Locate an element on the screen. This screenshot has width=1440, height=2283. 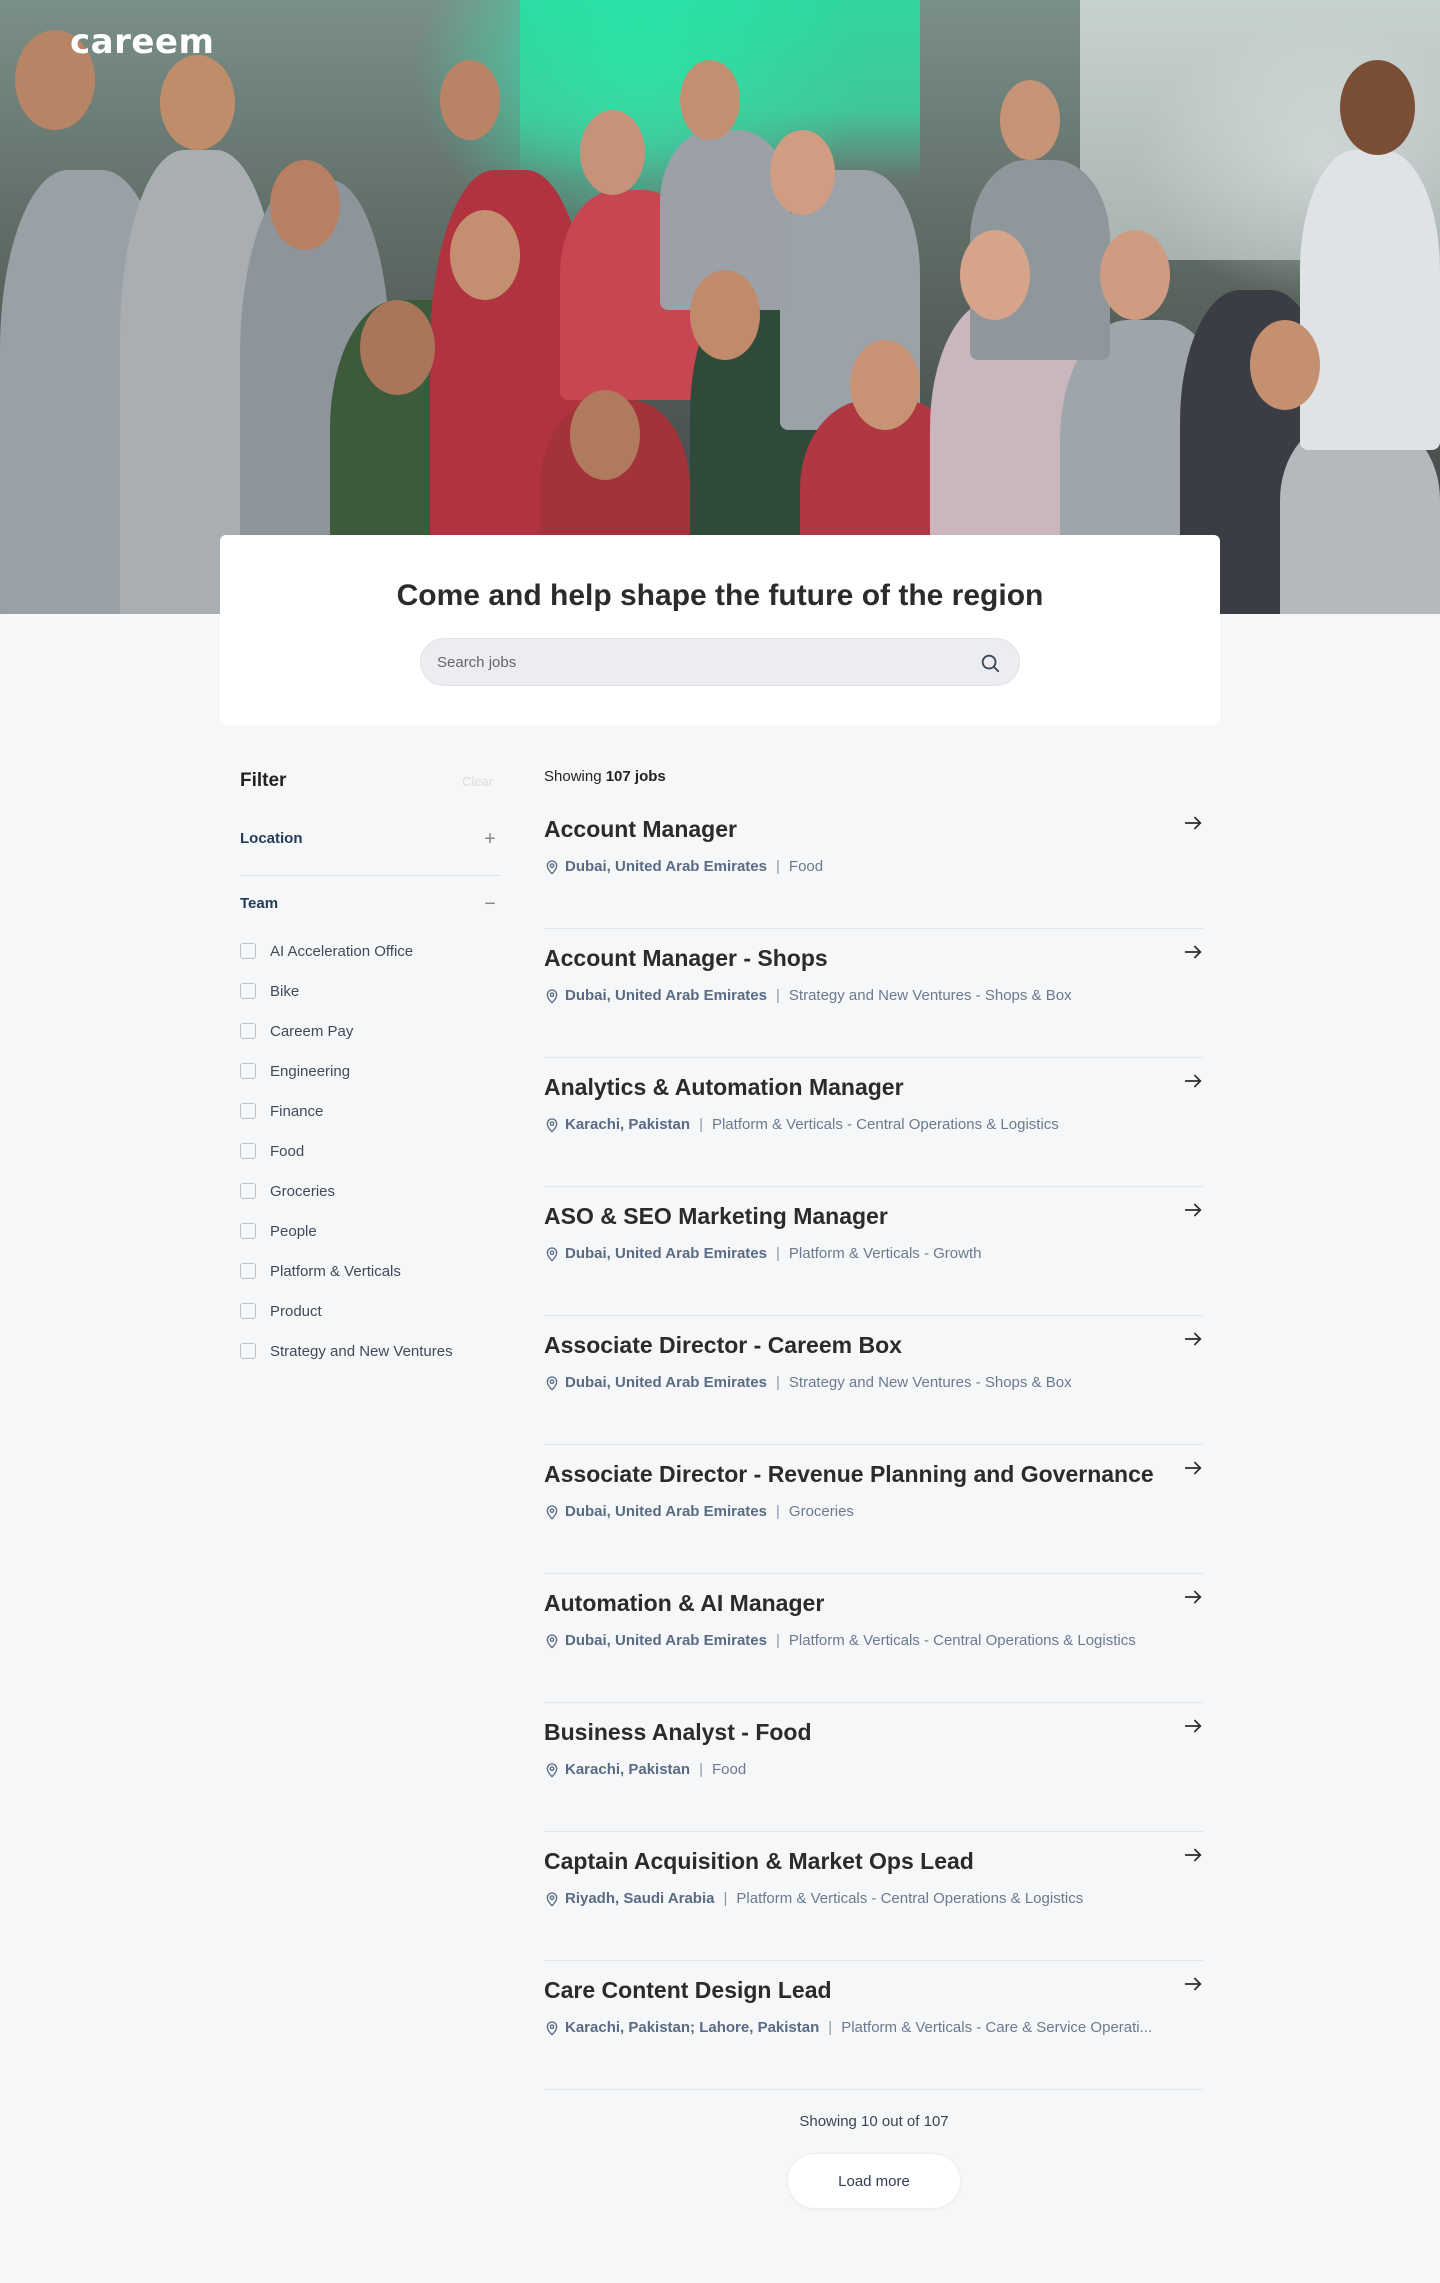
team-option-label: Finance is located at coordinates (297, 1111).